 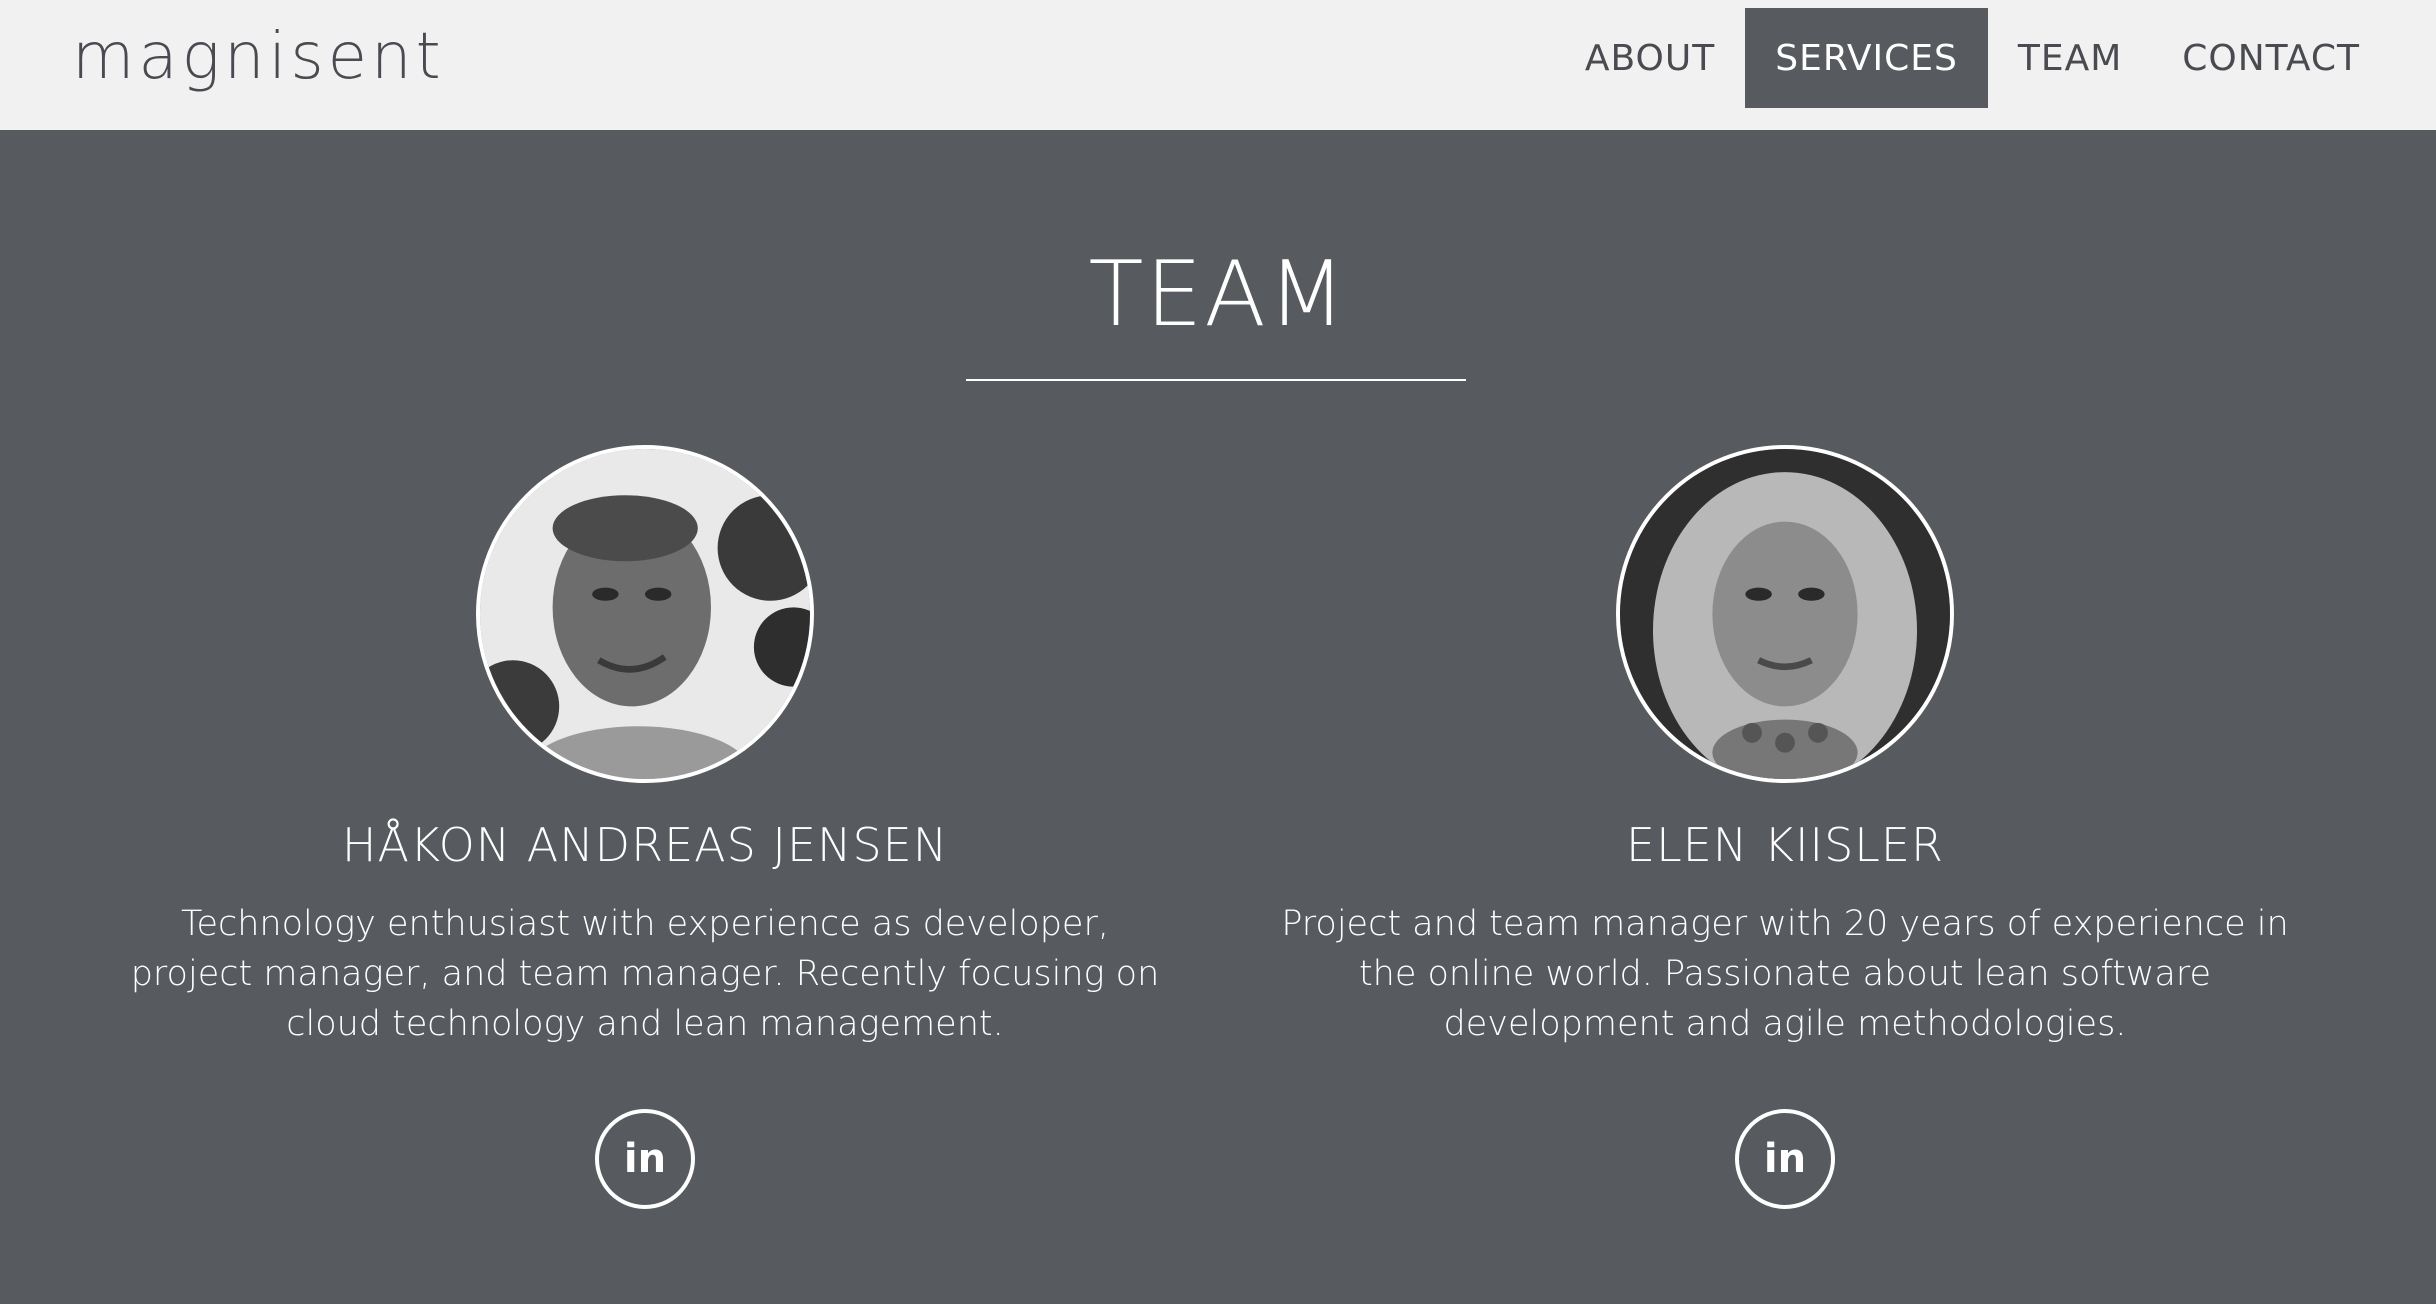 I want to click on nav-link-about: ABOUT, so click(x=1650, y=58).